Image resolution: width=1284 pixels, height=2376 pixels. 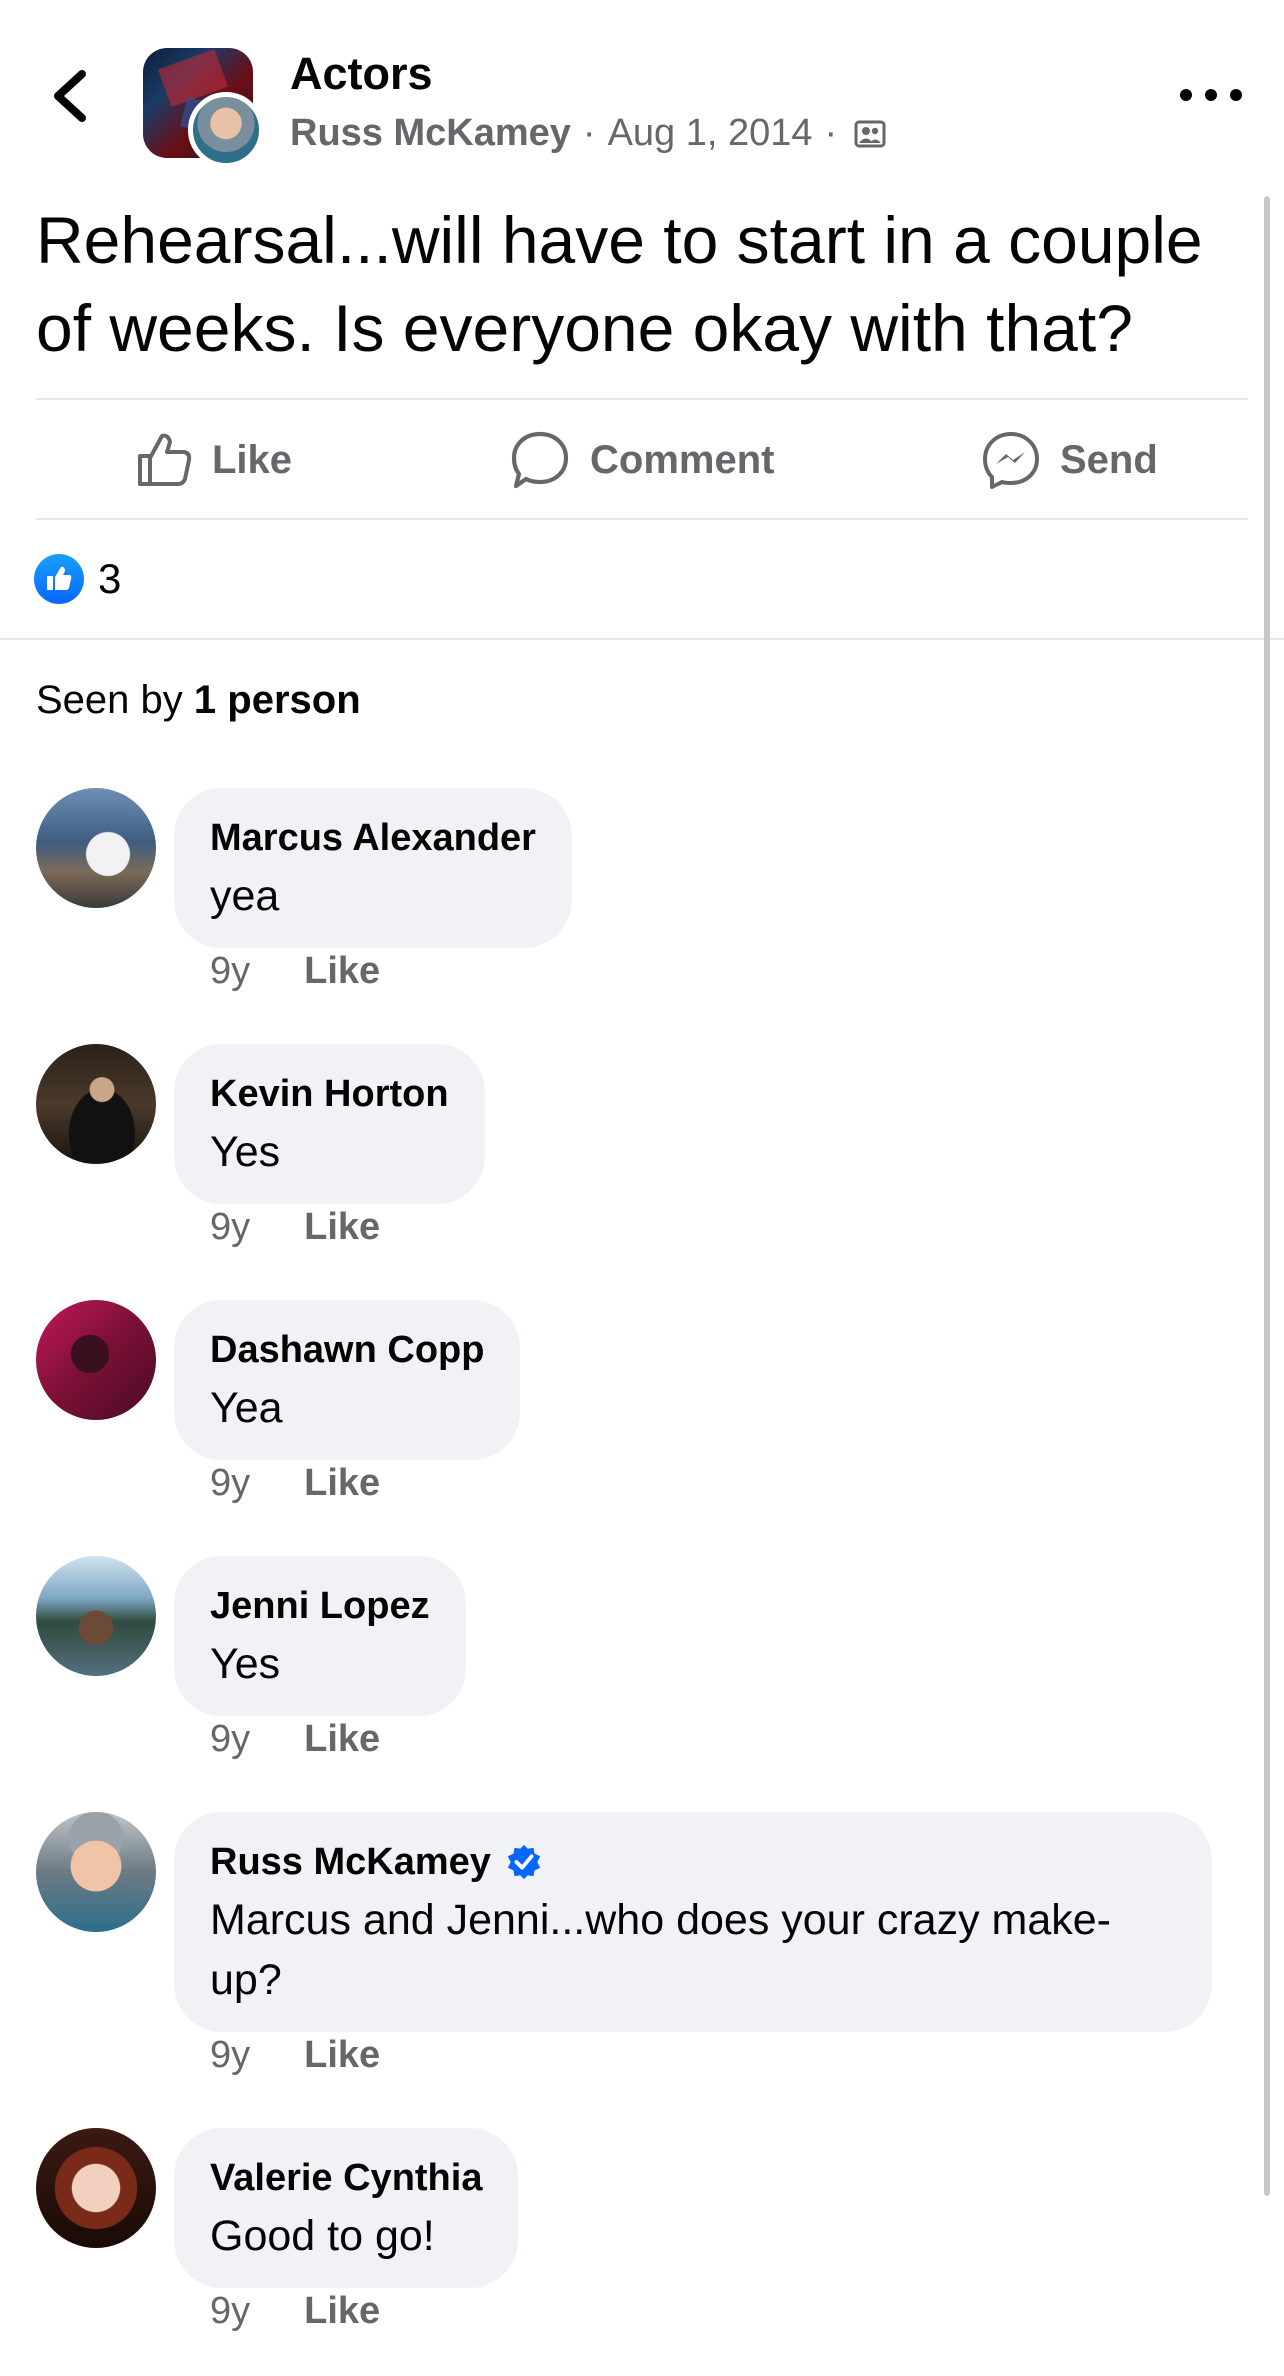 What do you see at coordinates (1267, 1196) in the screenshot?
I see `scrollbar` at bounding box center [1267, 1196].